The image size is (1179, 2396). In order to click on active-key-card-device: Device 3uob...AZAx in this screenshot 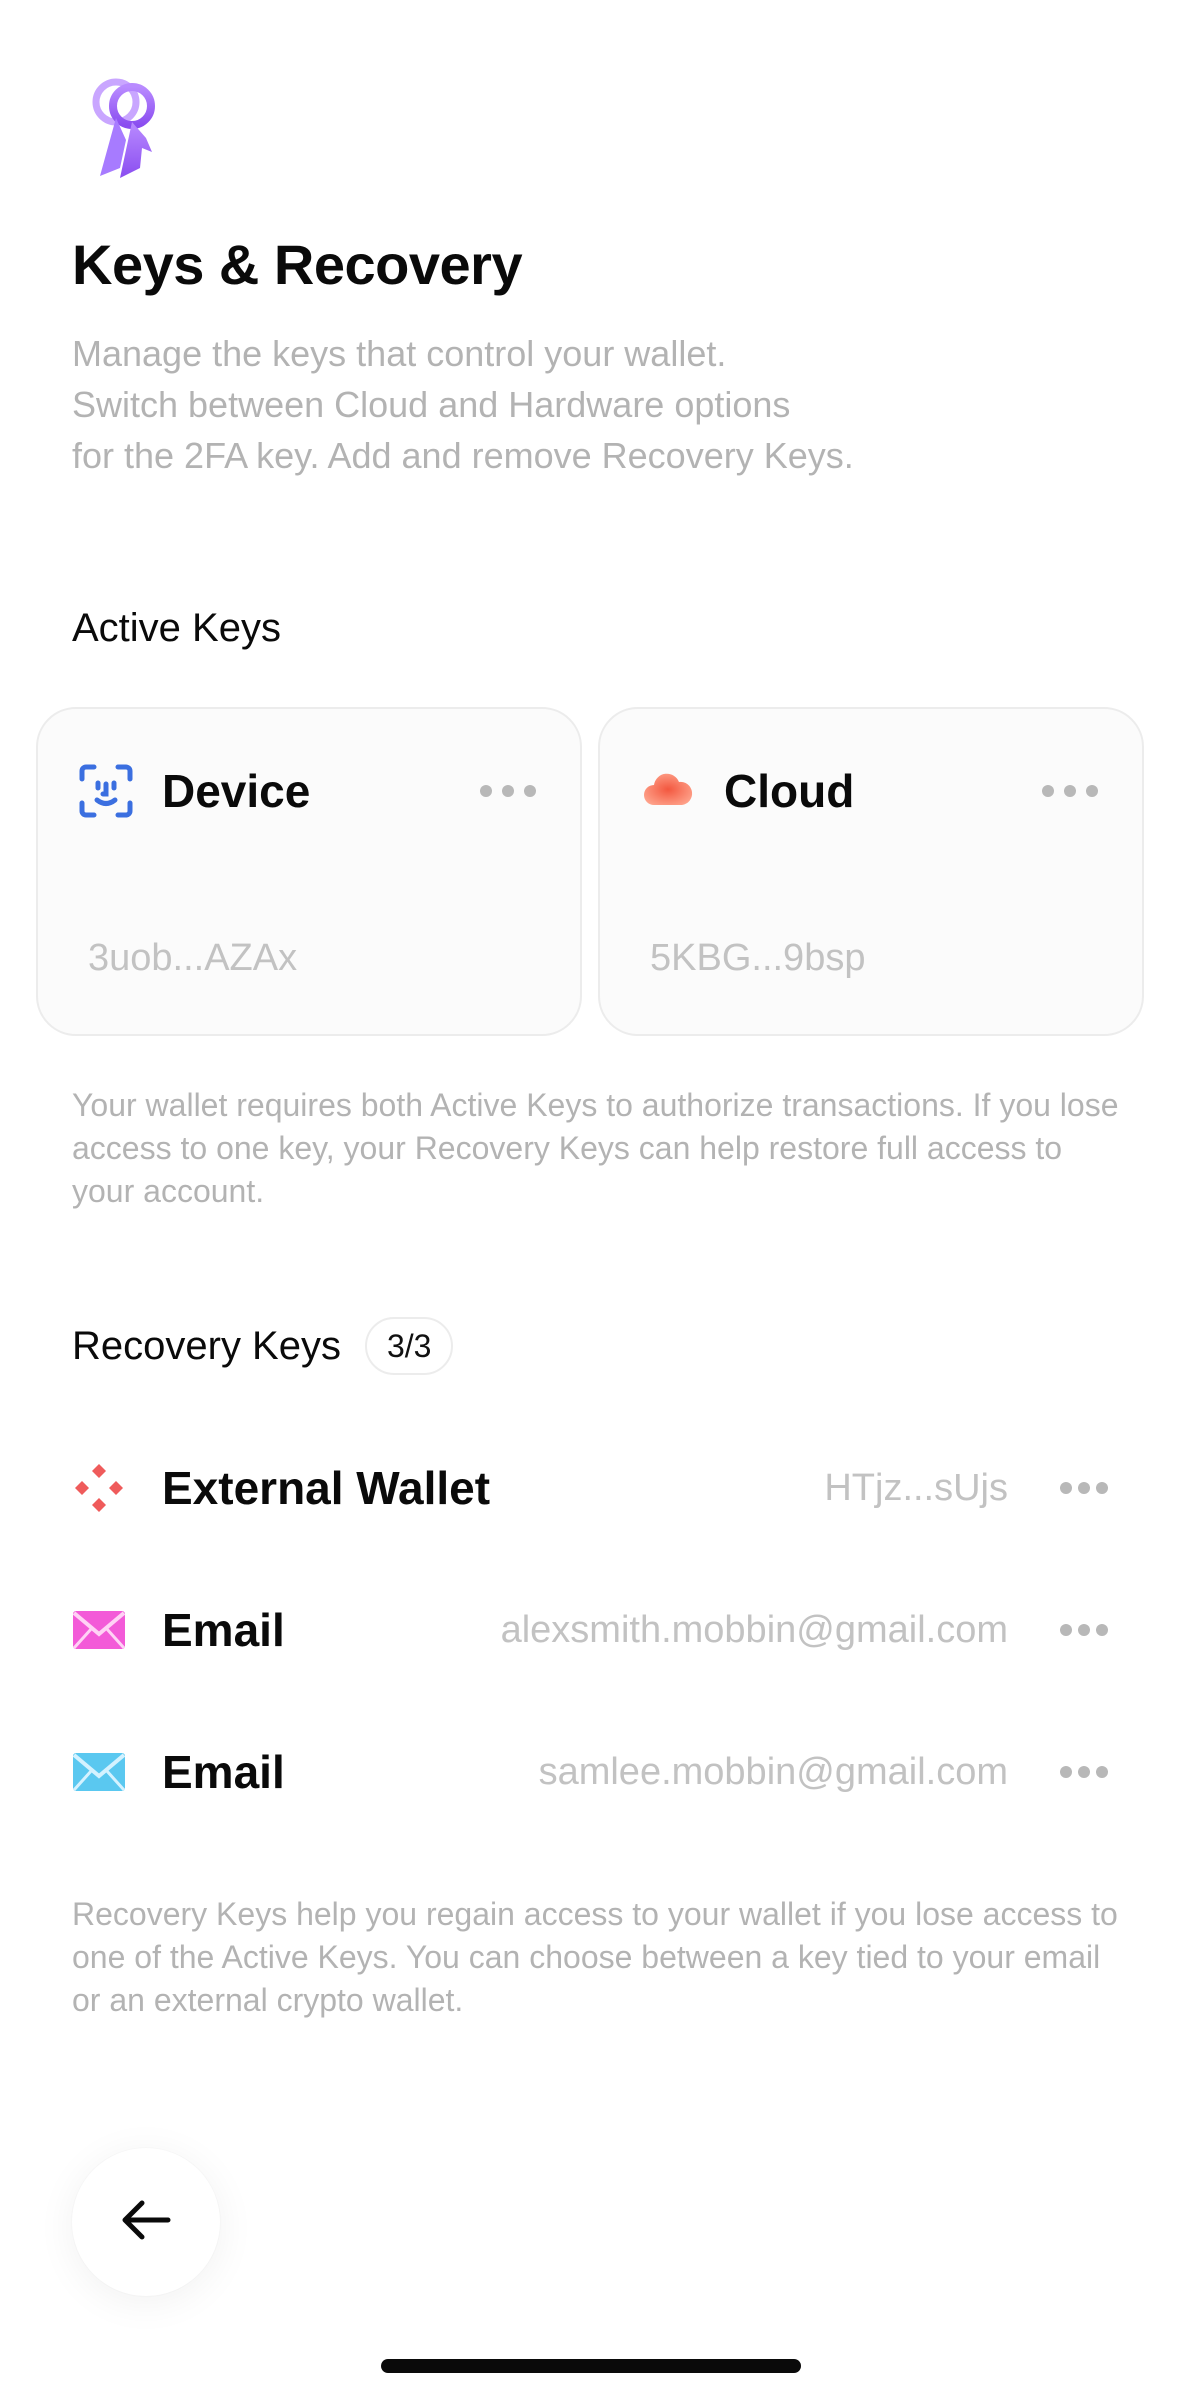, I will do `click(309, 871)`.